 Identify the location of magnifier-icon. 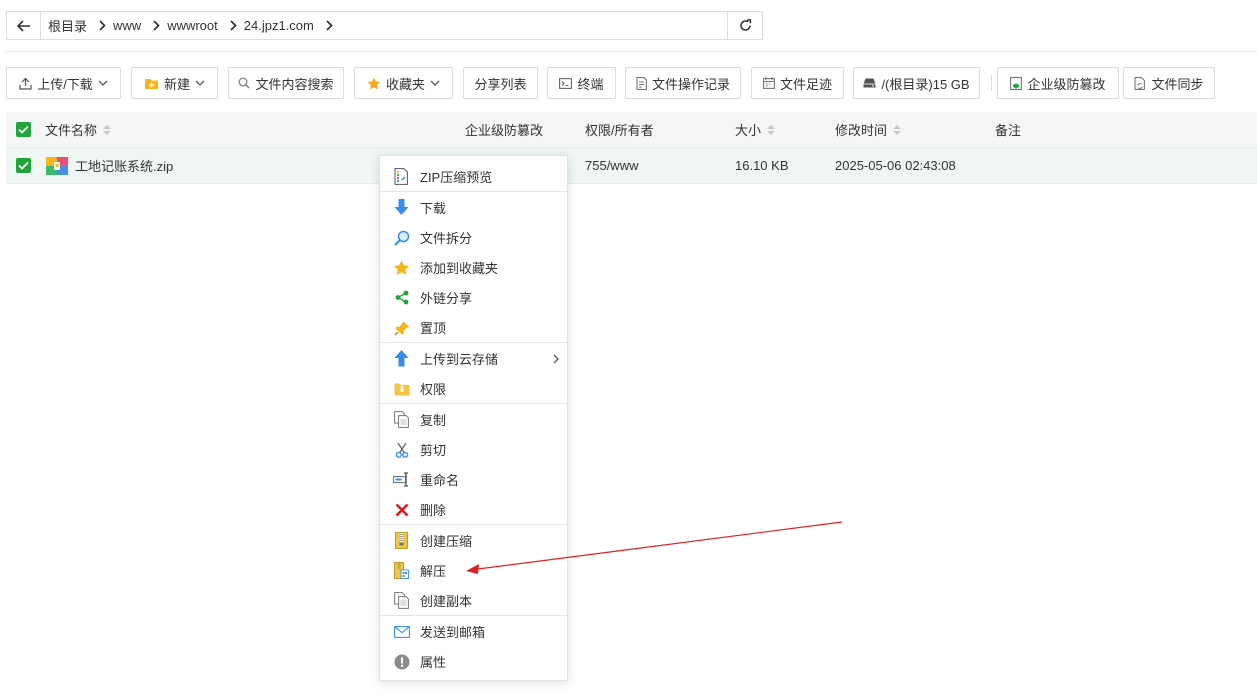
(401, 237).